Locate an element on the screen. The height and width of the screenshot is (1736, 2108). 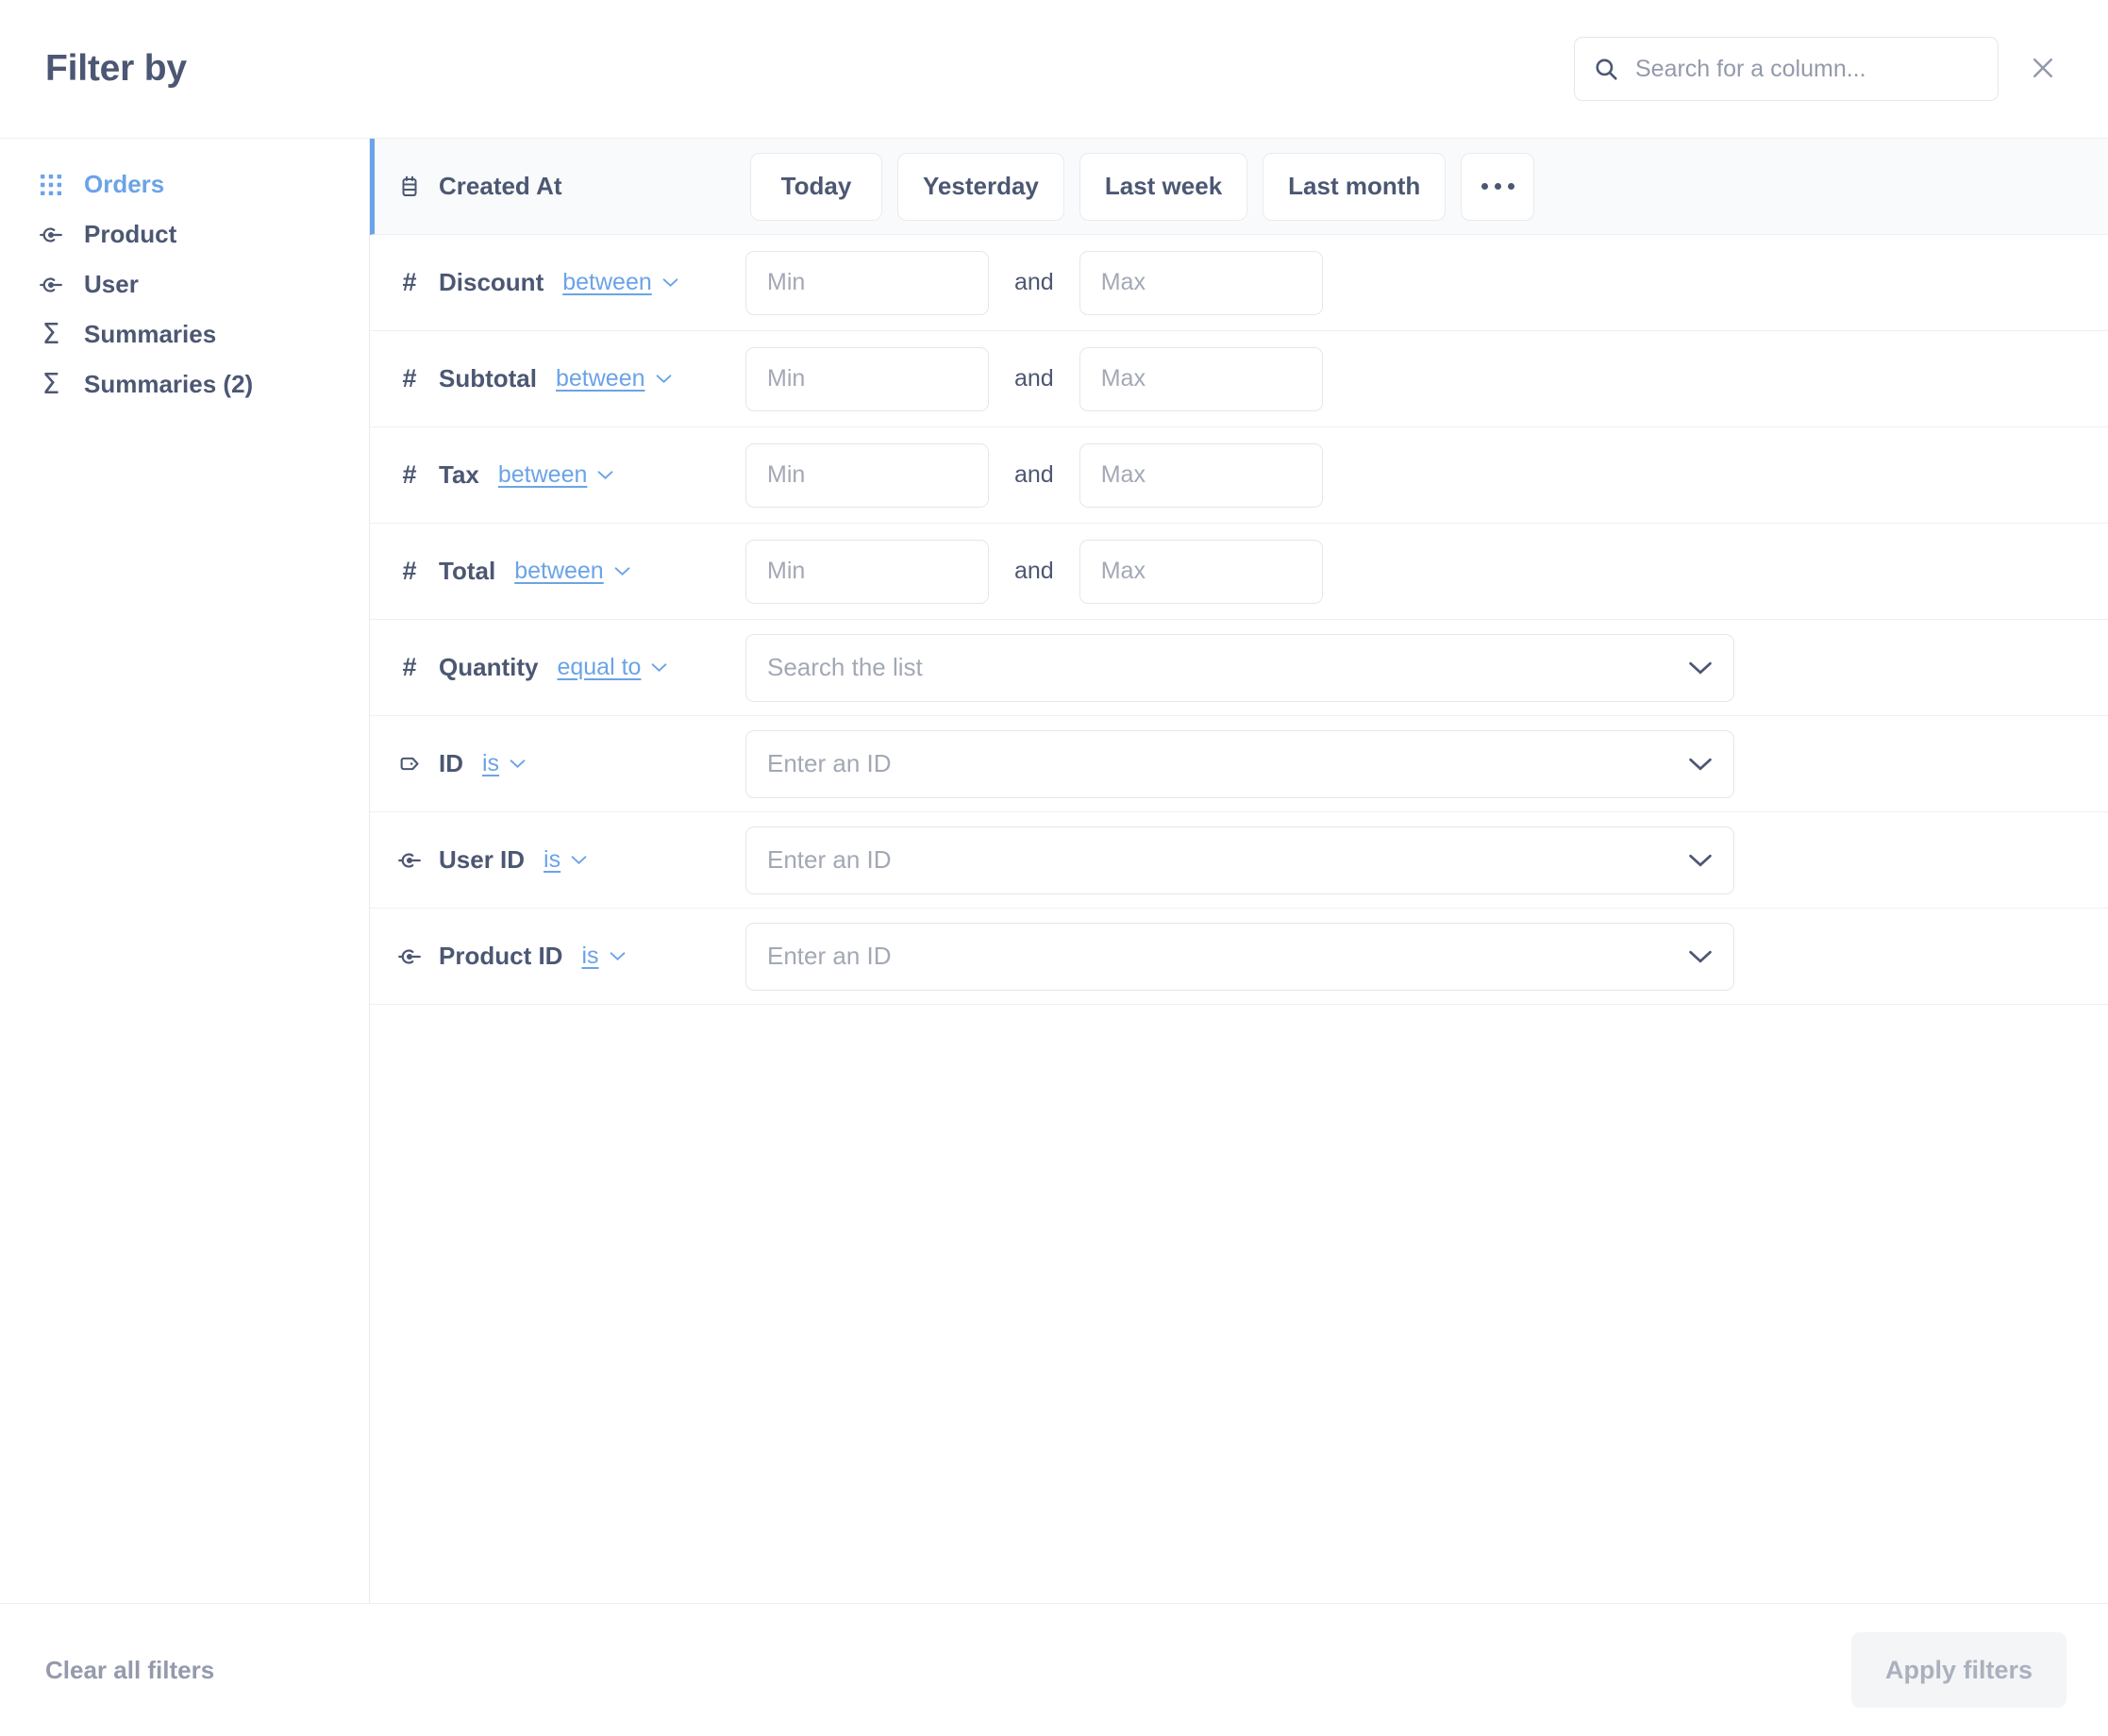
filter-header: # Tax between is located at coordinates (557, 475).